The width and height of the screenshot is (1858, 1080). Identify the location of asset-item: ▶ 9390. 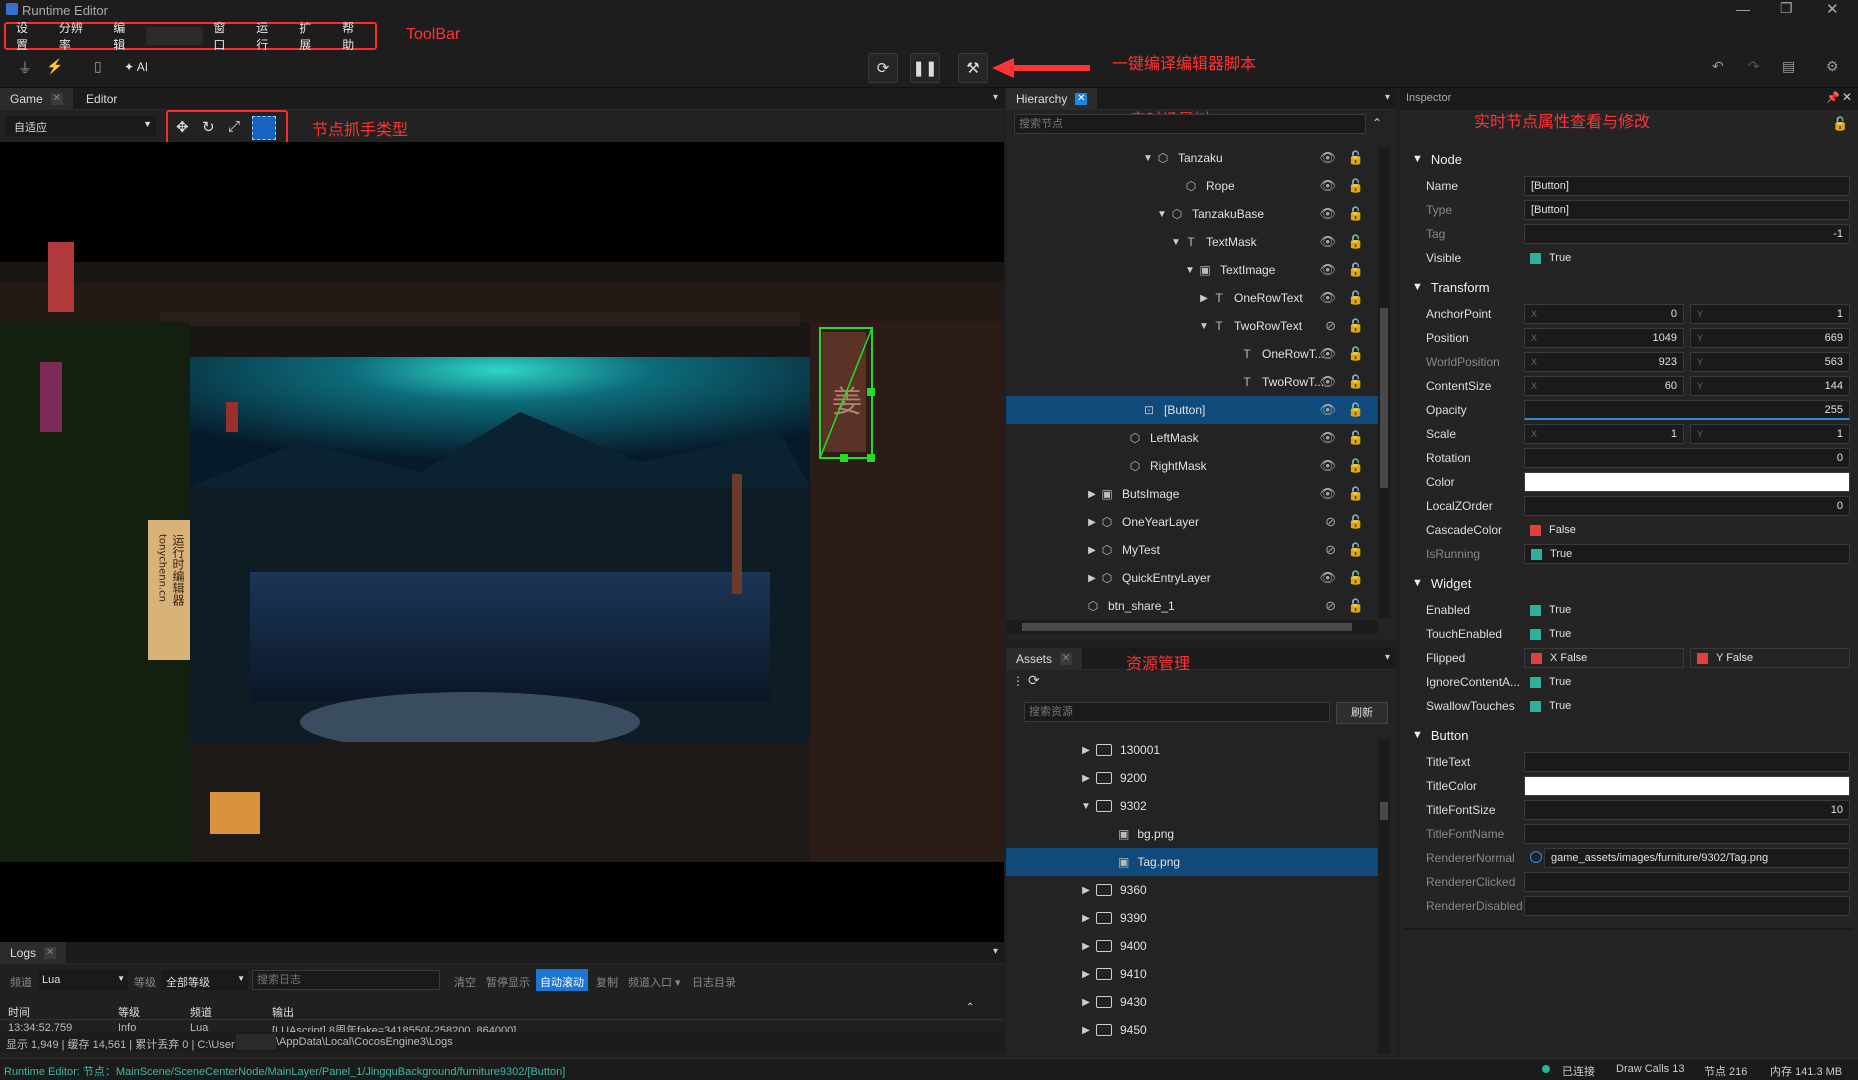
(1192, 918).